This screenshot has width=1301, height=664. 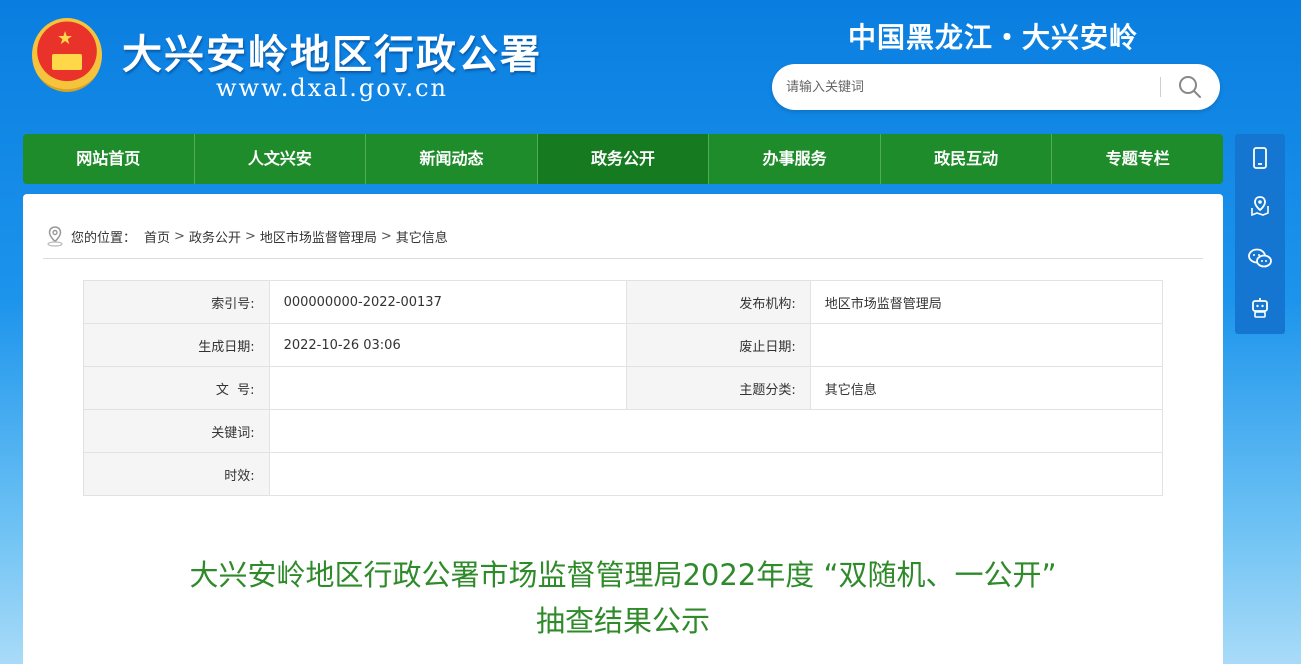 What do you see at coordinates (718, 388) in the screenshot?
I see `topic-label: 主题分类:` at bounding box center [718, 388].